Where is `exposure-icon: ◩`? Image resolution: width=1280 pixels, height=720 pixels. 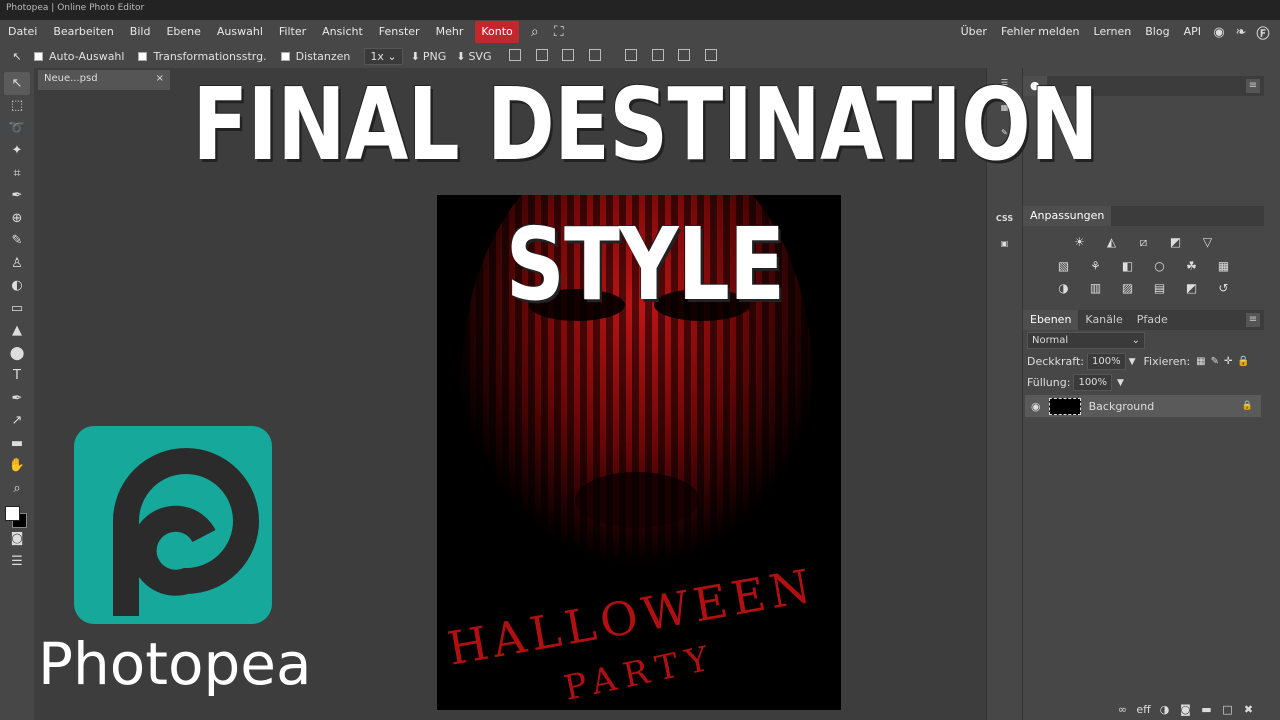
exposure-icon: ◩ is located at coordinates (1176, 242).